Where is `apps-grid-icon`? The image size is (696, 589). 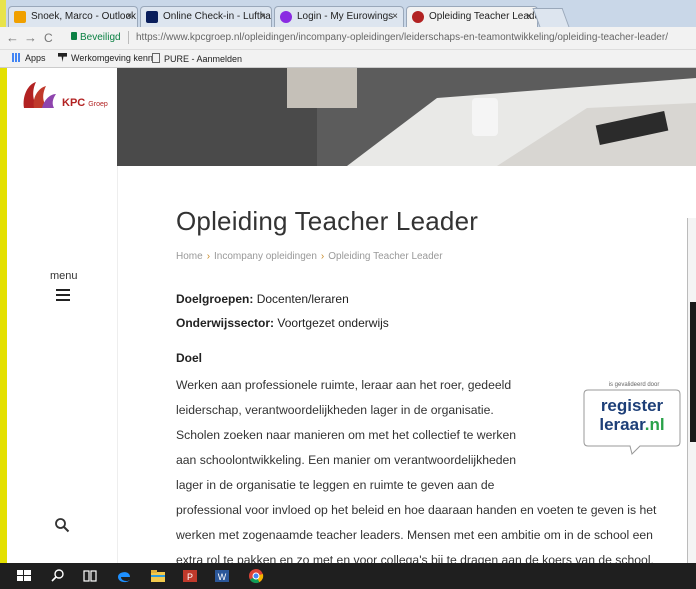 apps-grid-icon is located at coordinates (16, 57).